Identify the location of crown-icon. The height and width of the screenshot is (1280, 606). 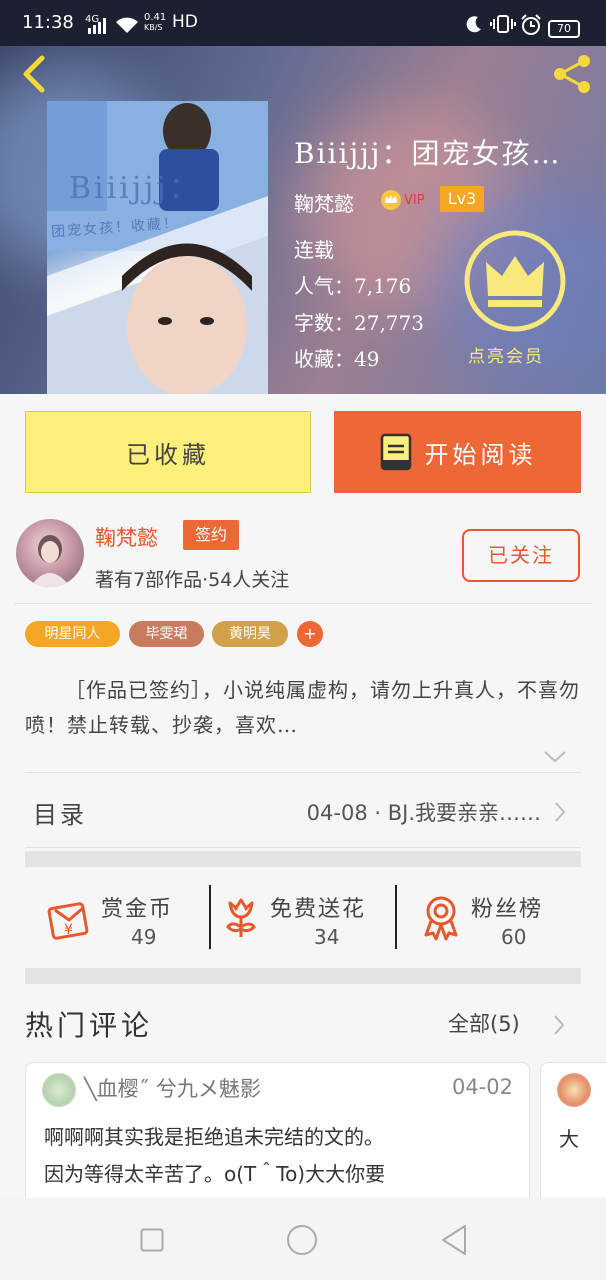
(515, 281).